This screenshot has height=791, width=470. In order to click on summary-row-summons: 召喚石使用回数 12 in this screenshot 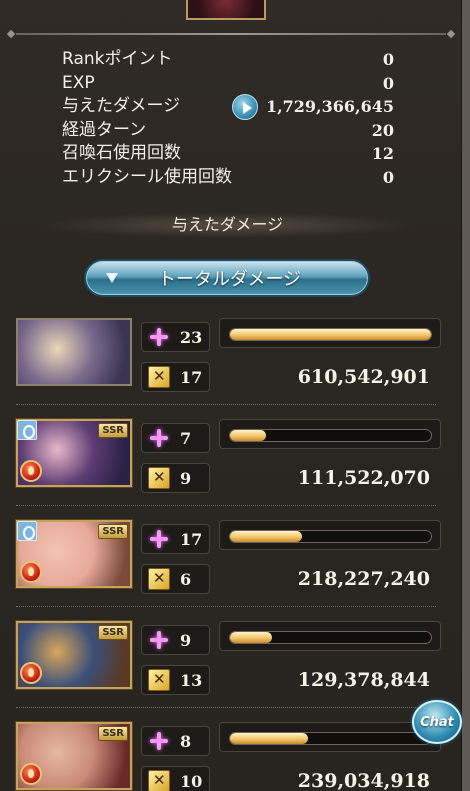, I will do `click(228, 154)`.